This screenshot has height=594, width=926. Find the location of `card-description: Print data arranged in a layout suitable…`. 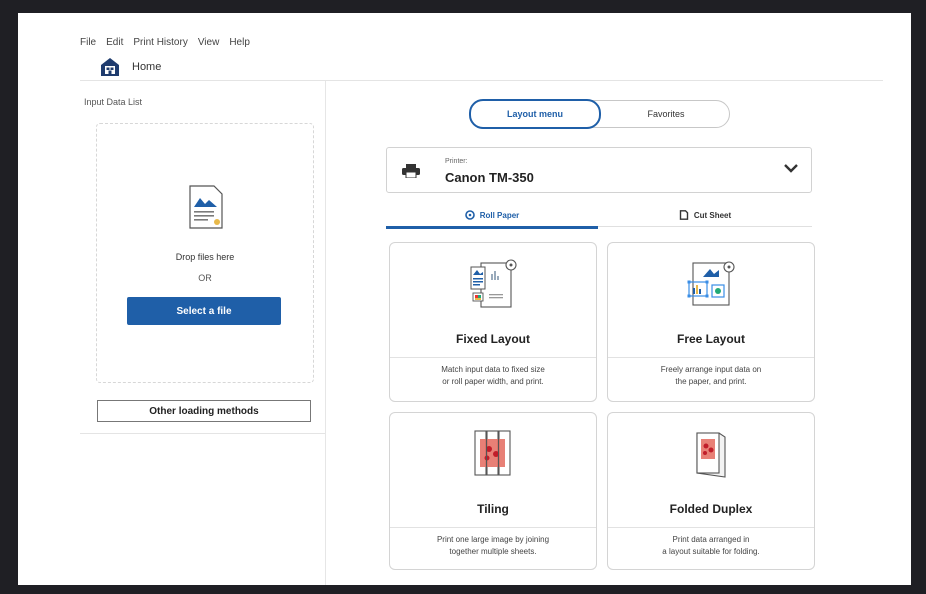

card-description: Print data arranged in a layout suitable… is located at coordinates (711, 546).